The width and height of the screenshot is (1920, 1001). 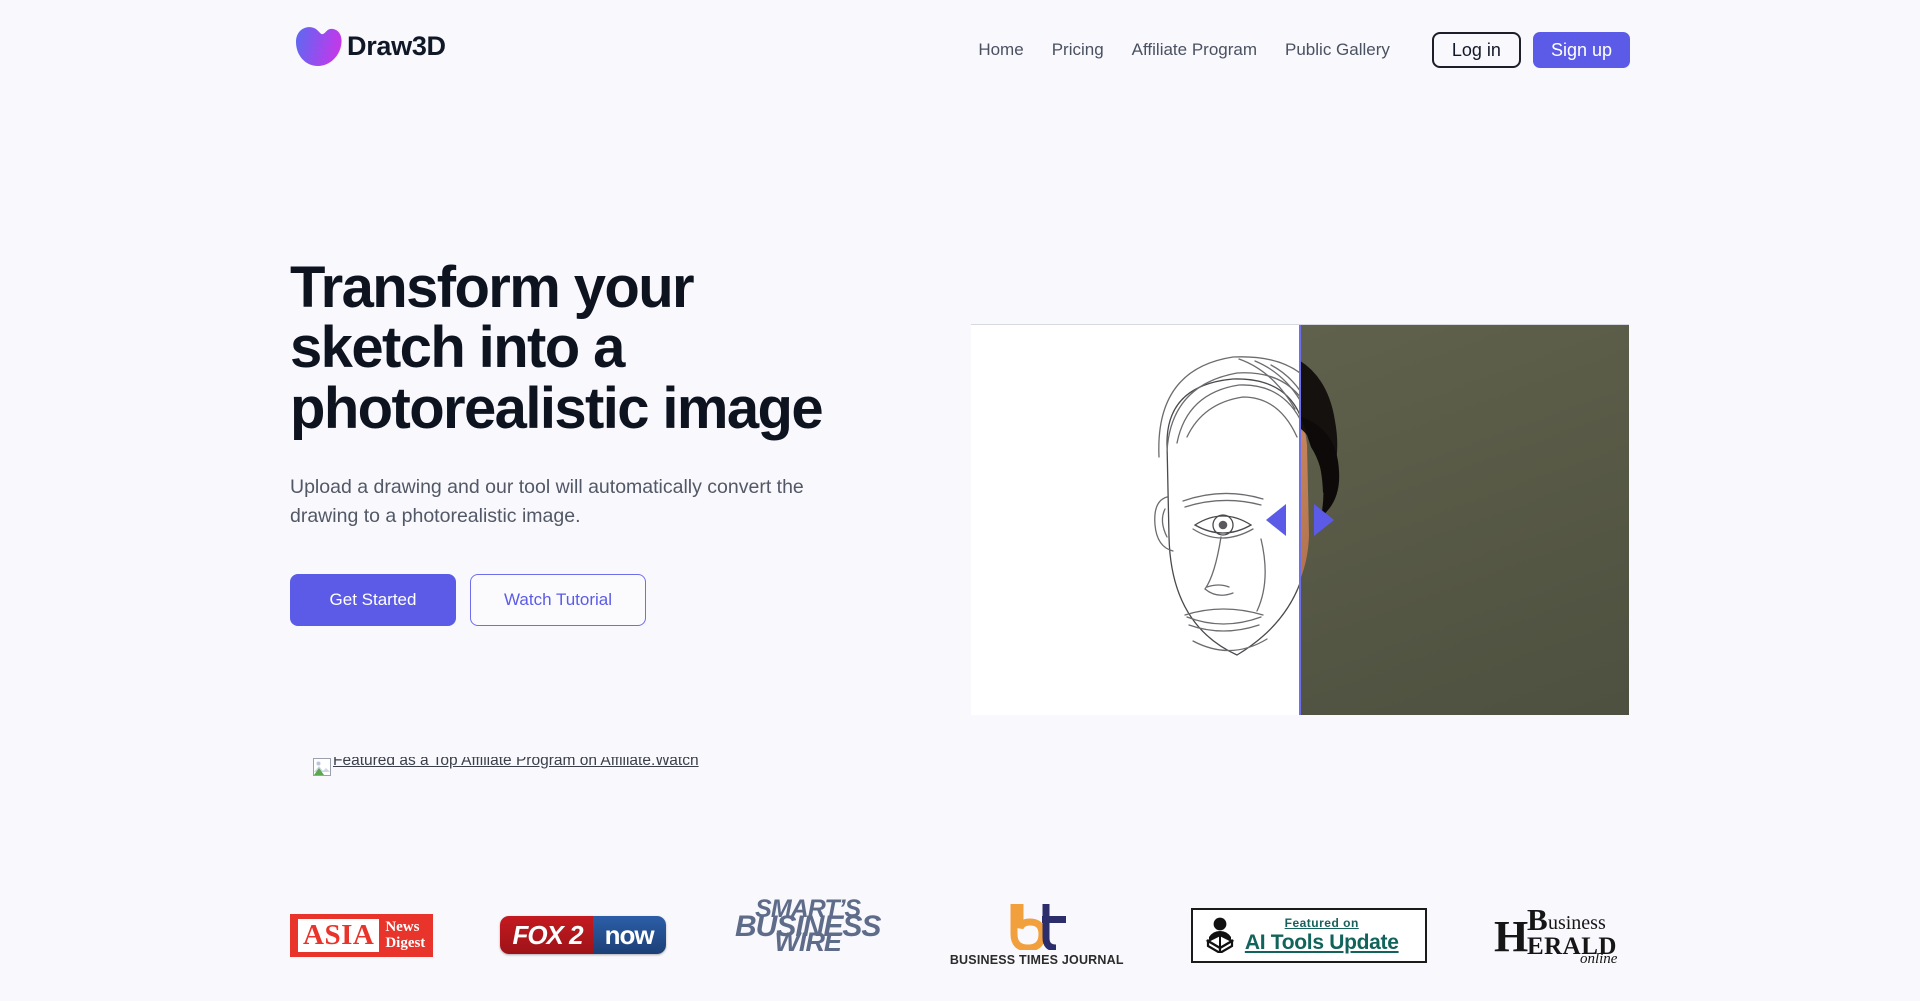 What do you see at coordinates (1576, 923) in the screenshot?
I see `herald-business-word: usiness` at bounding box center [1576, 923].